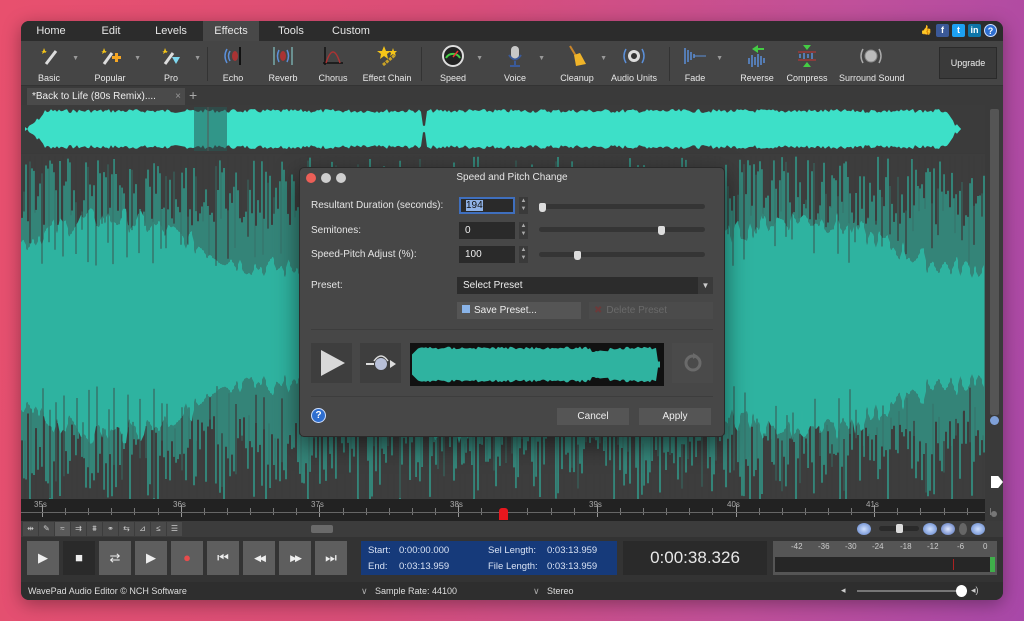 This screenshot has height=621, width=1024. I want to click on fade-button: Fade ▼, so click(700, 64).